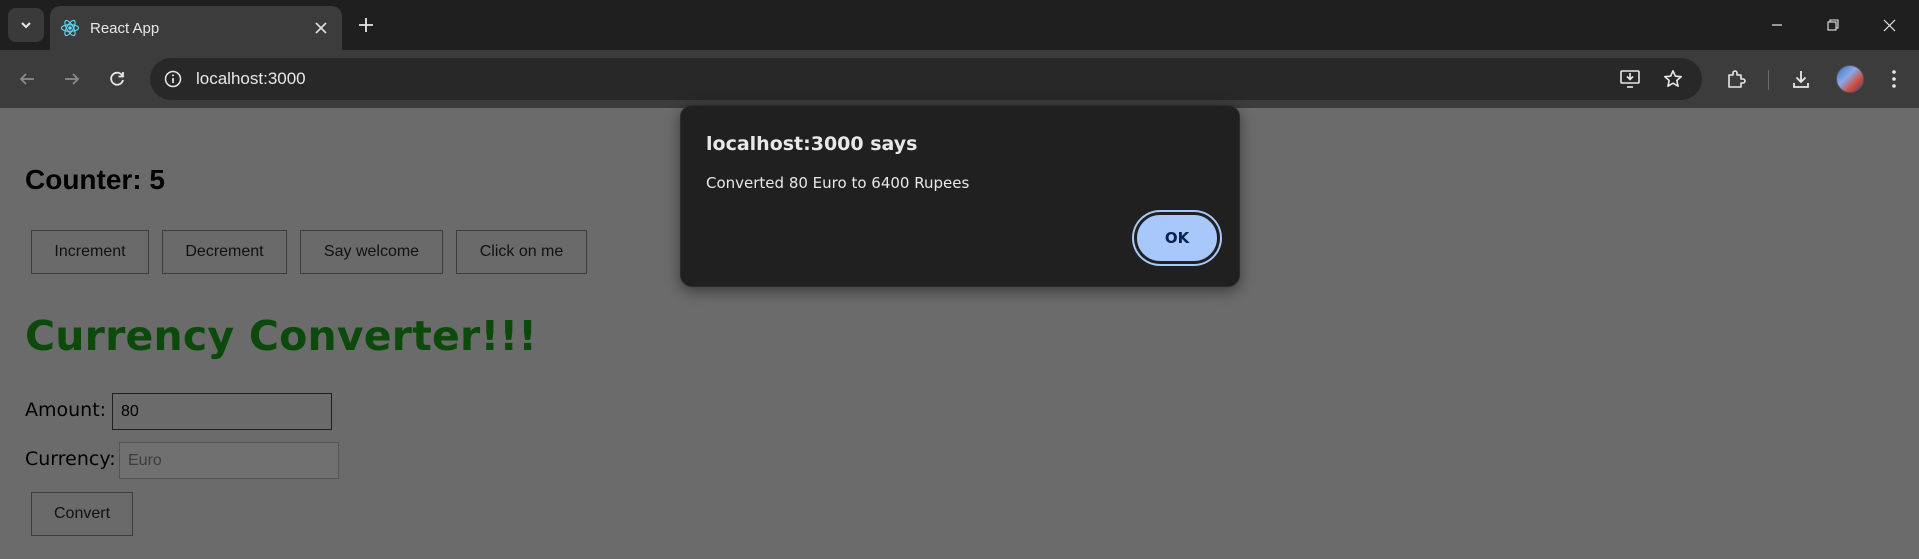  What do you see at coordinates (321, 28) in the screenshot?
I see `close-tab-icon` at bounding box center [321, 28].